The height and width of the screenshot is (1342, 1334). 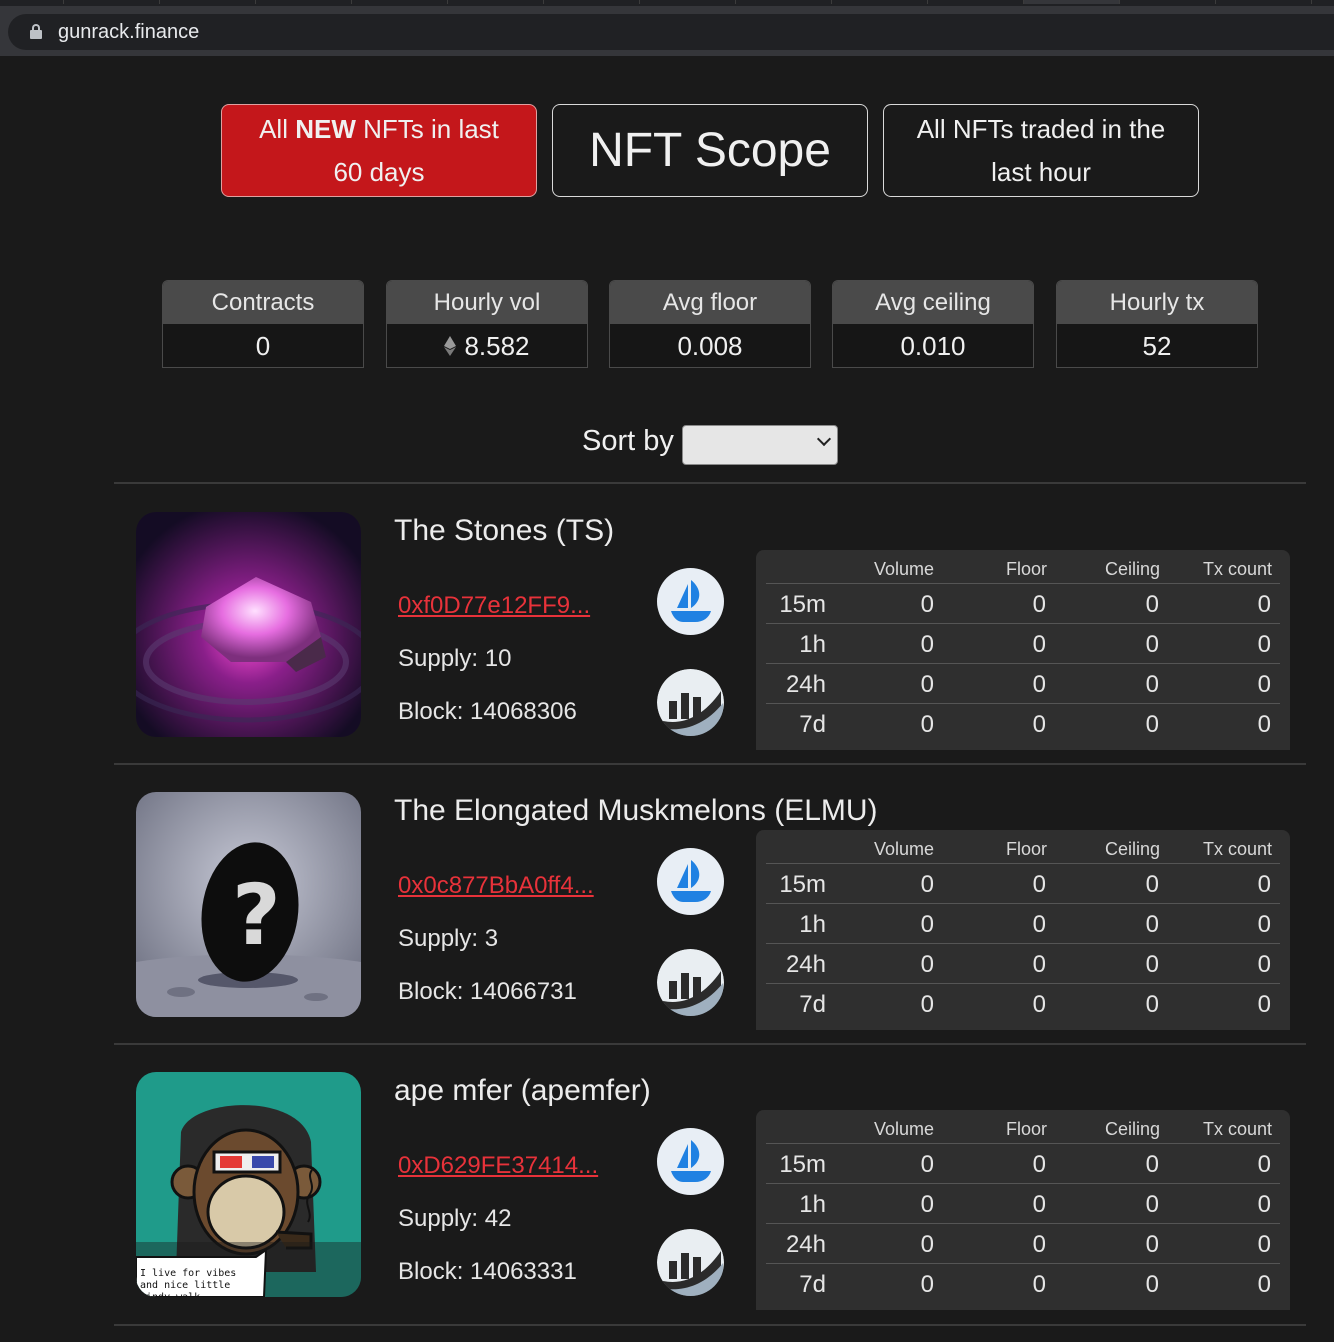 What do you see at coordinates (1041, 150) in the screenshot?
I see `traded-last-hour-button: All NFTs traded in the last hour` at bounding box center [1041, 150].